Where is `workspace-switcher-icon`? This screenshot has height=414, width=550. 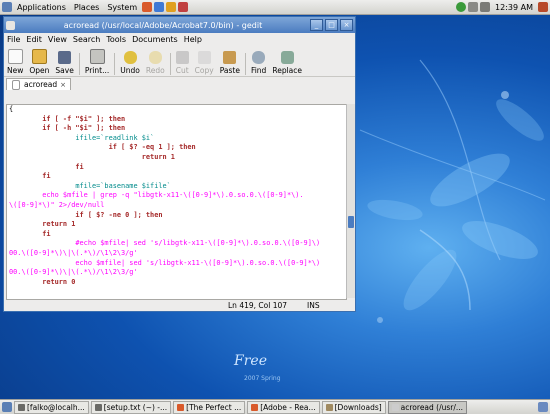 workspace-switcher-icon is located at coordinates (543, 407).